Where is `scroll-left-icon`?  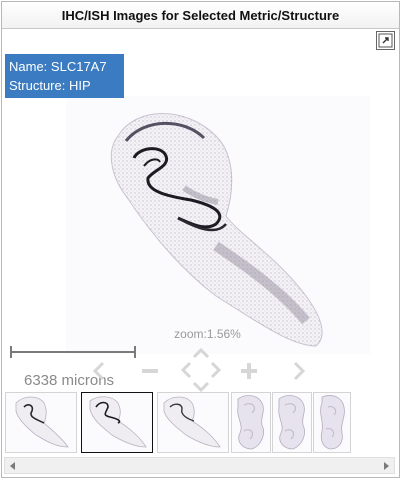 scroll-left-icon is located at coordinates (13, 465).